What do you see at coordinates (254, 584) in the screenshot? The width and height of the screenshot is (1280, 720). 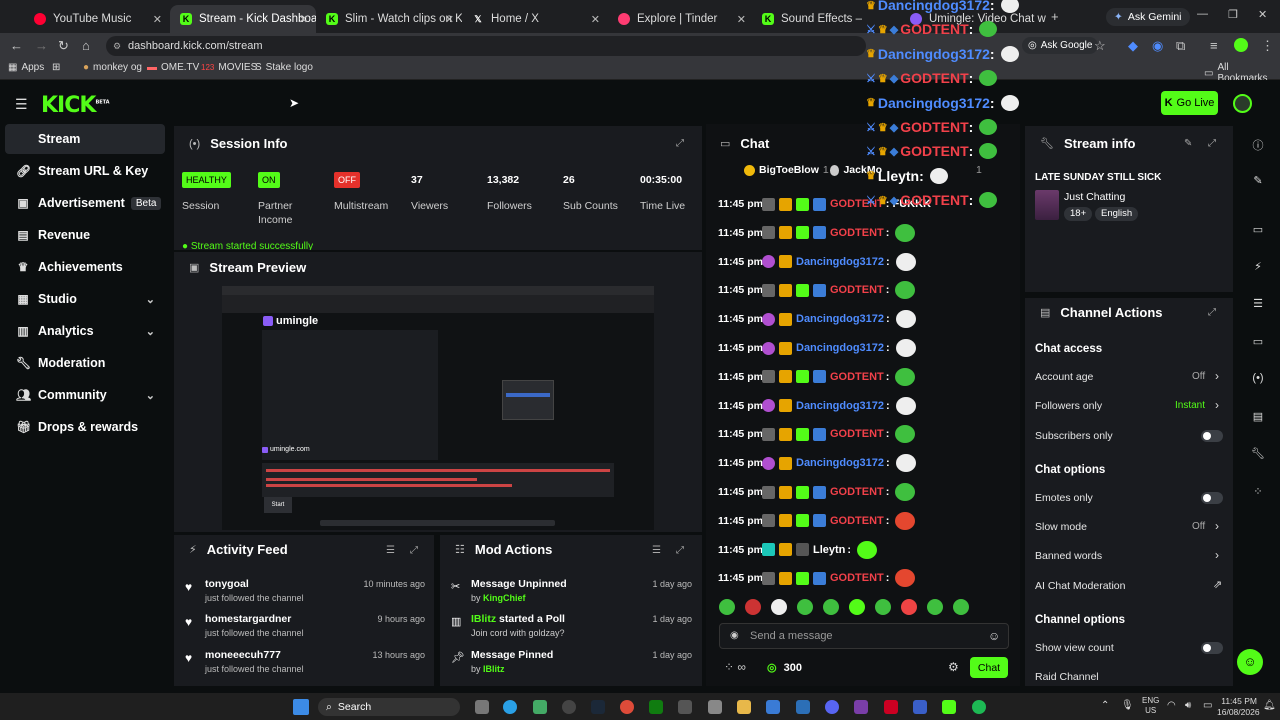 I see `activity-username: tonygoal` at bounding box center [254, 584].